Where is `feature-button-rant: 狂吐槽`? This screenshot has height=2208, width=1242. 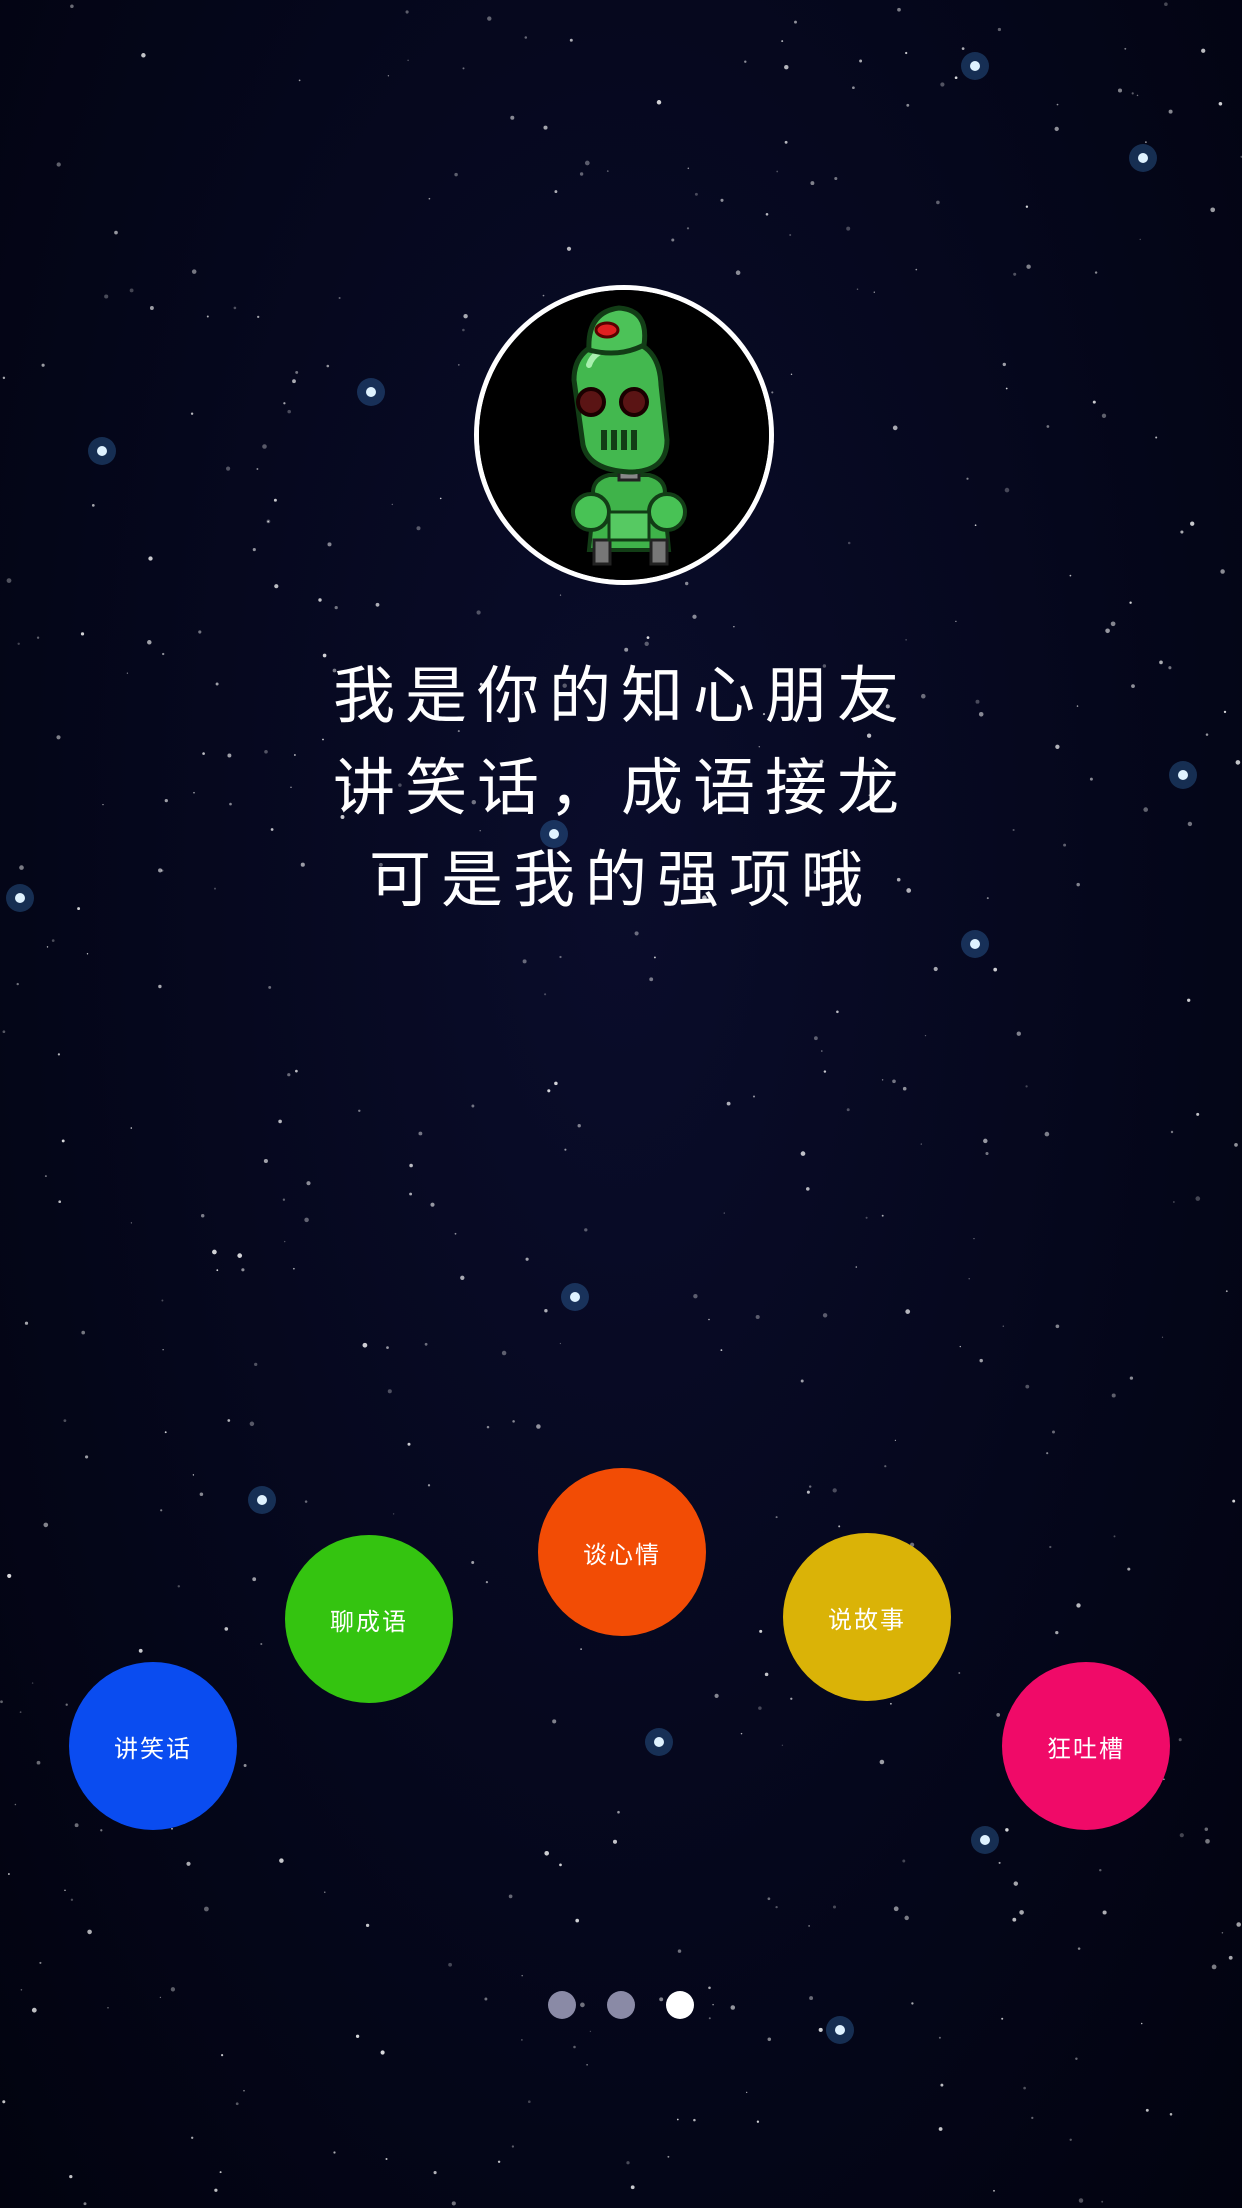 feature-button-rant: 狂吐槽 is located at coordinates (1086, 1746).